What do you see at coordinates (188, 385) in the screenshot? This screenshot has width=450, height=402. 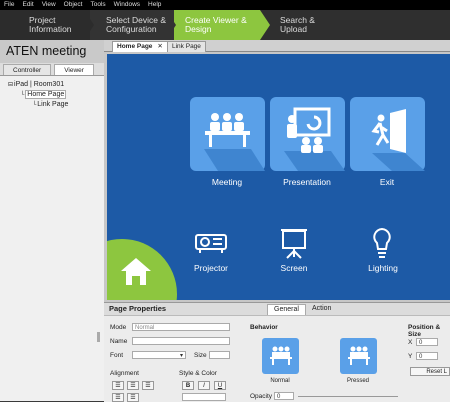 I see `bold-button: B` at bounding box center [188, 385].